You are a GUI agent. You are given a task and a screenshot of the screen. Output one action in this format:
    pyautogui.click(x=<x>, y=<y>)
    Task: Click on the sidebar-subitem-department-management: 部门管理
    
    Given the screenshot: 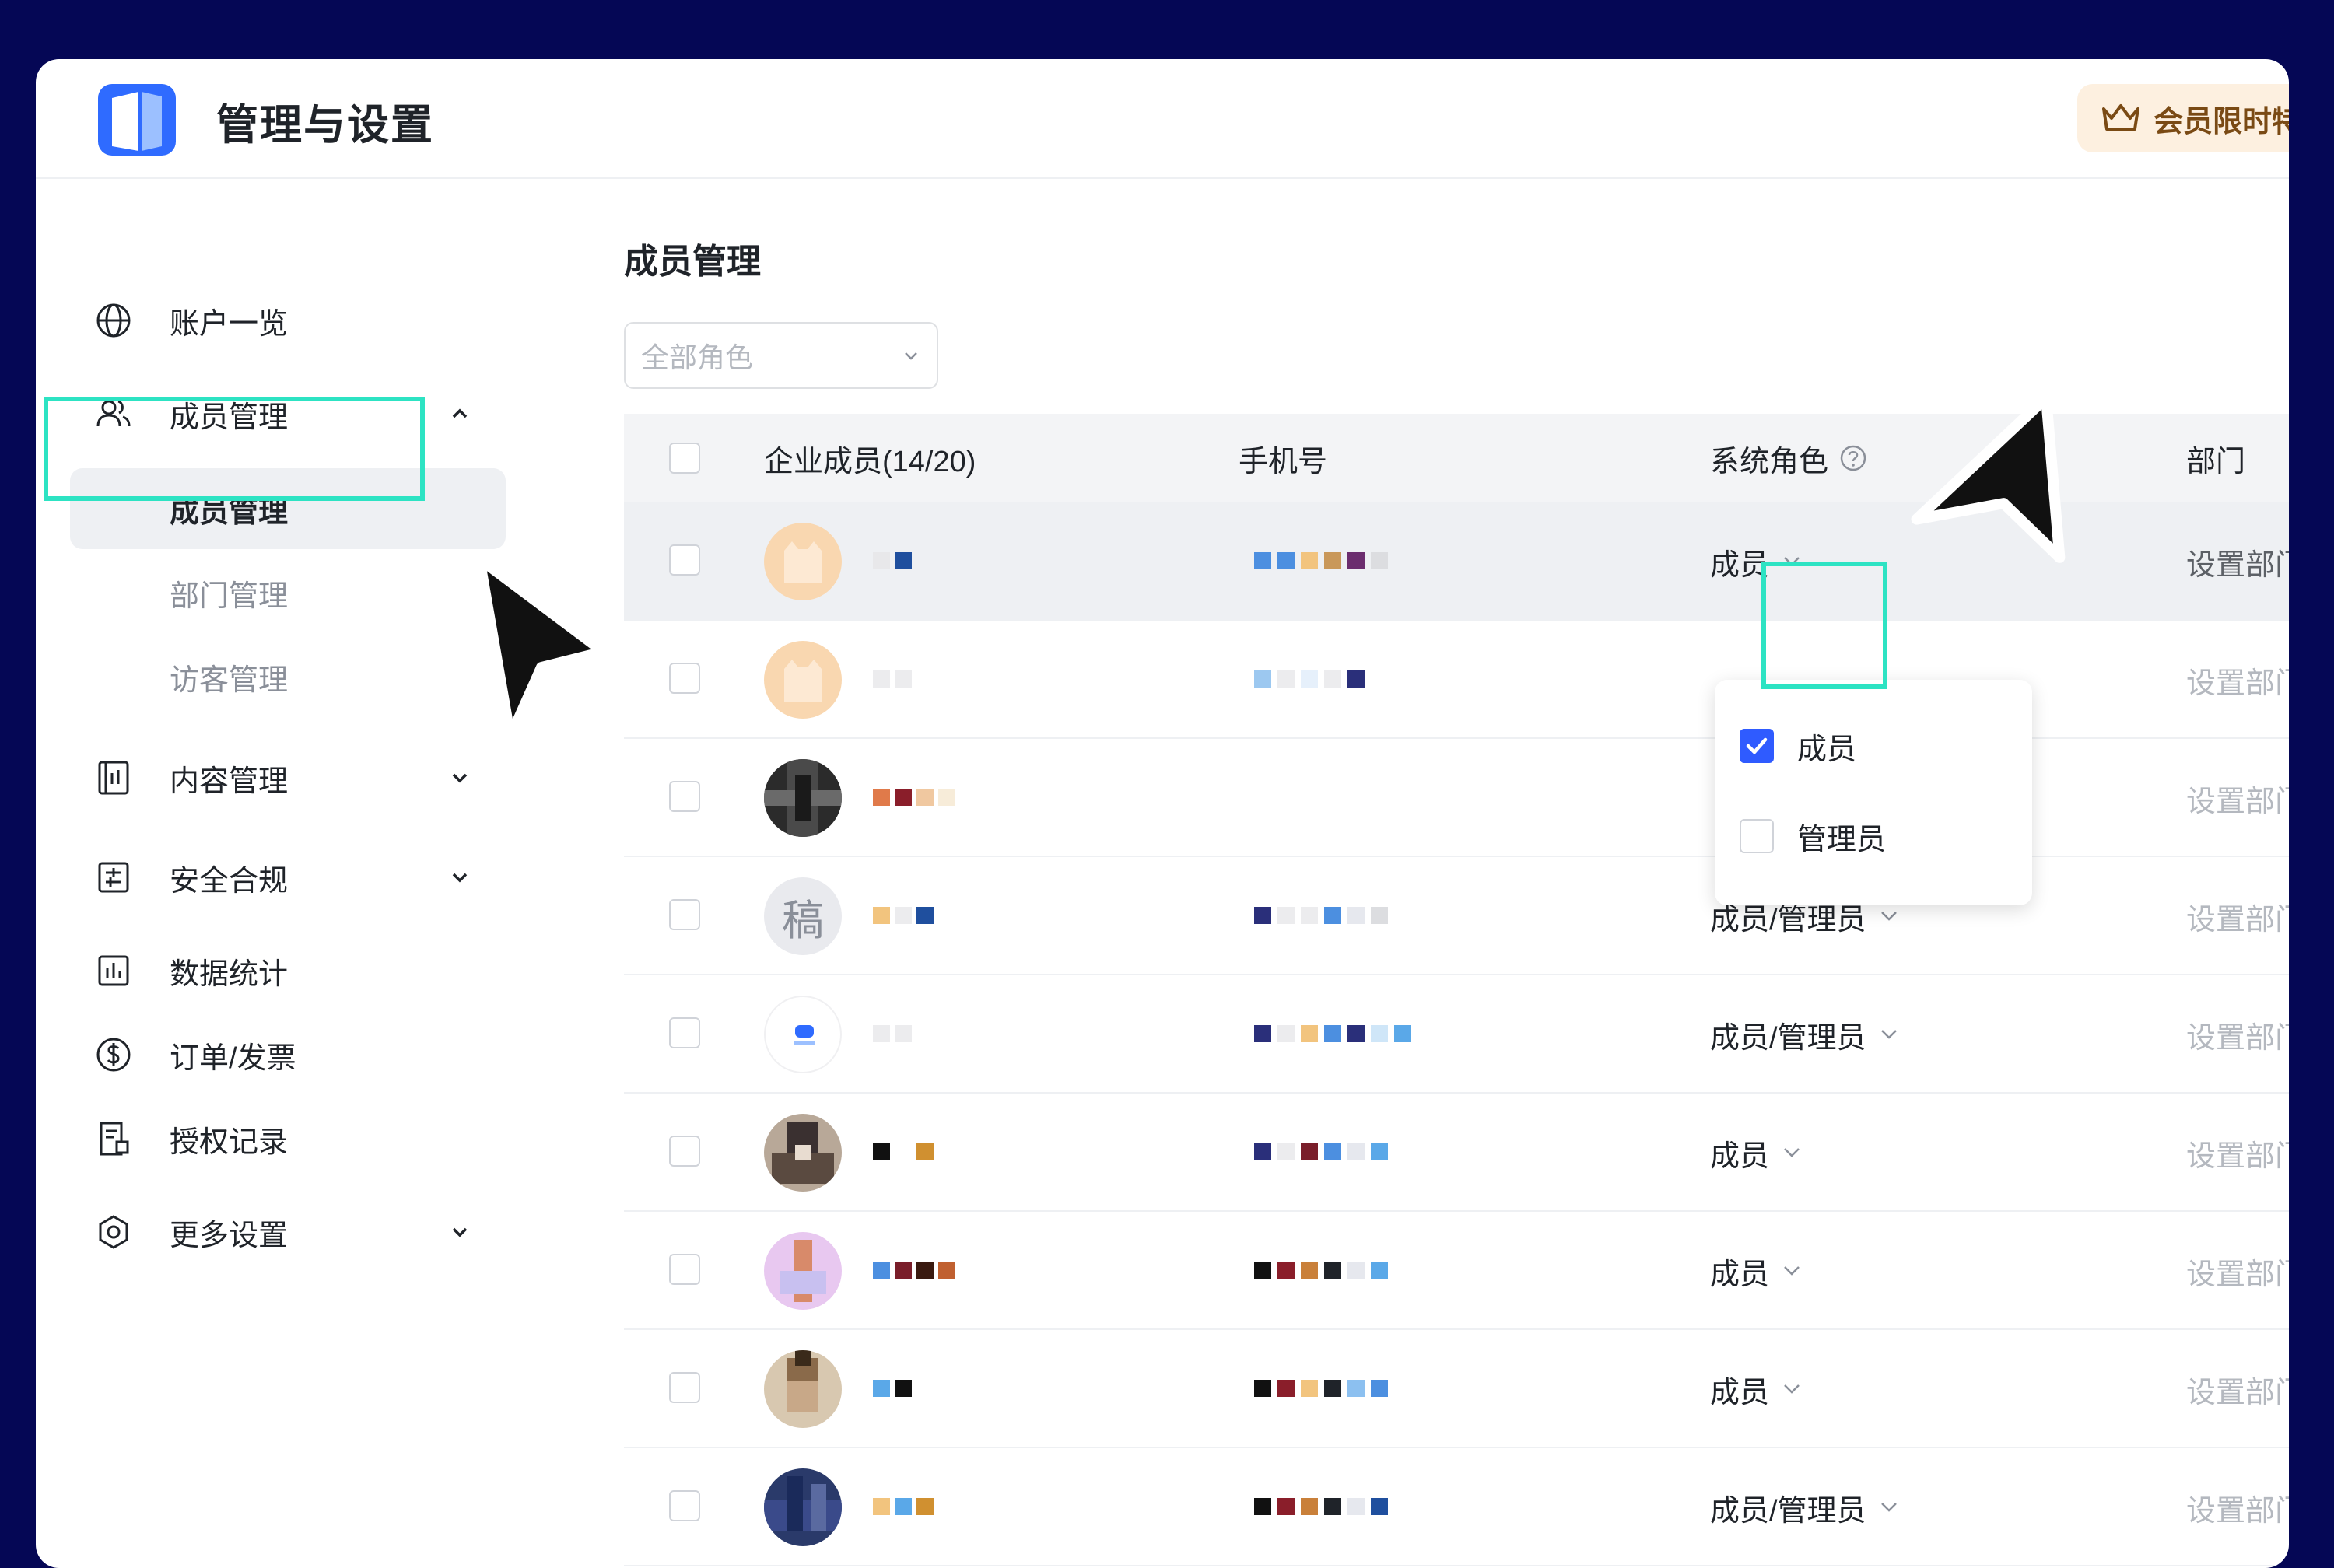 What is the action you would take?
    pyautogui.click(x=277, y=593)
    